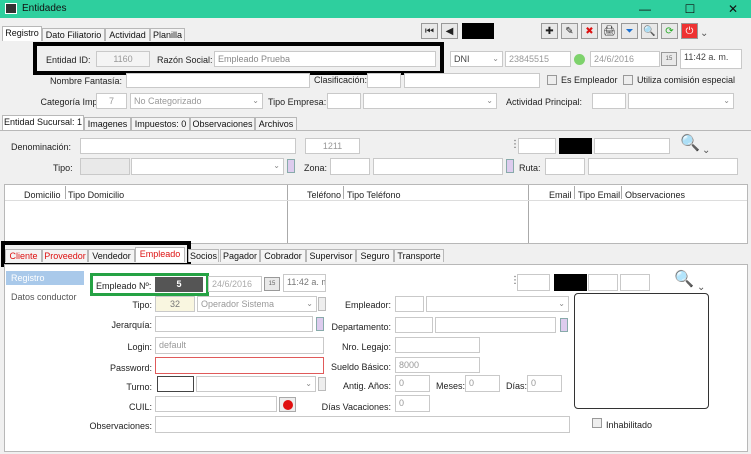 The width and height of the screenshot is (751, 454). Describe the element at coordinates (350, 166) in the screenshot. I see `zona-code-field` at that location.